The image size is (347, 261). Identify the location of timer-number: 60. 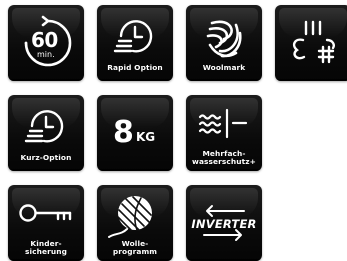
(44, 40).